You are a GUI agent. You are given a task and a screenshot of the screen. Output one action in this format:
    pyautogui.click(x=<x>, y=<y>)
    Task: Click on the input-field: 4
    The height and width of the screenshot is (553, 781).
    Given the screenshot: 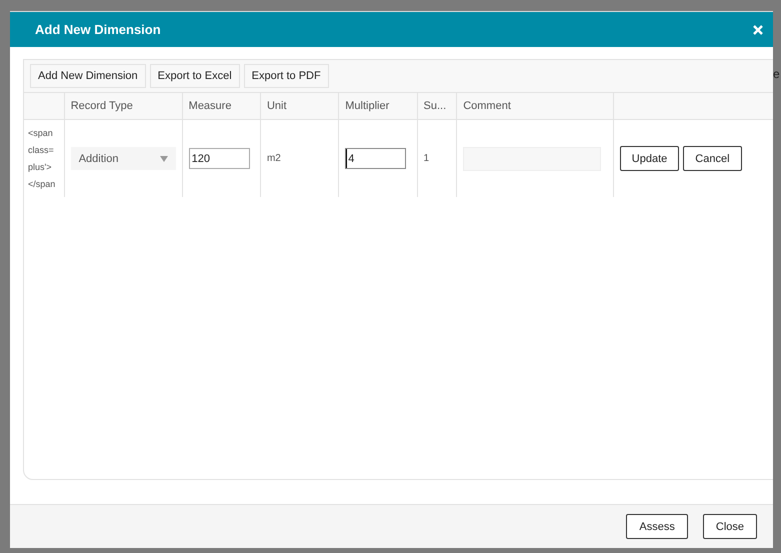 What is the action you would take?
    pyautogui.click(x=375, y=158)
    